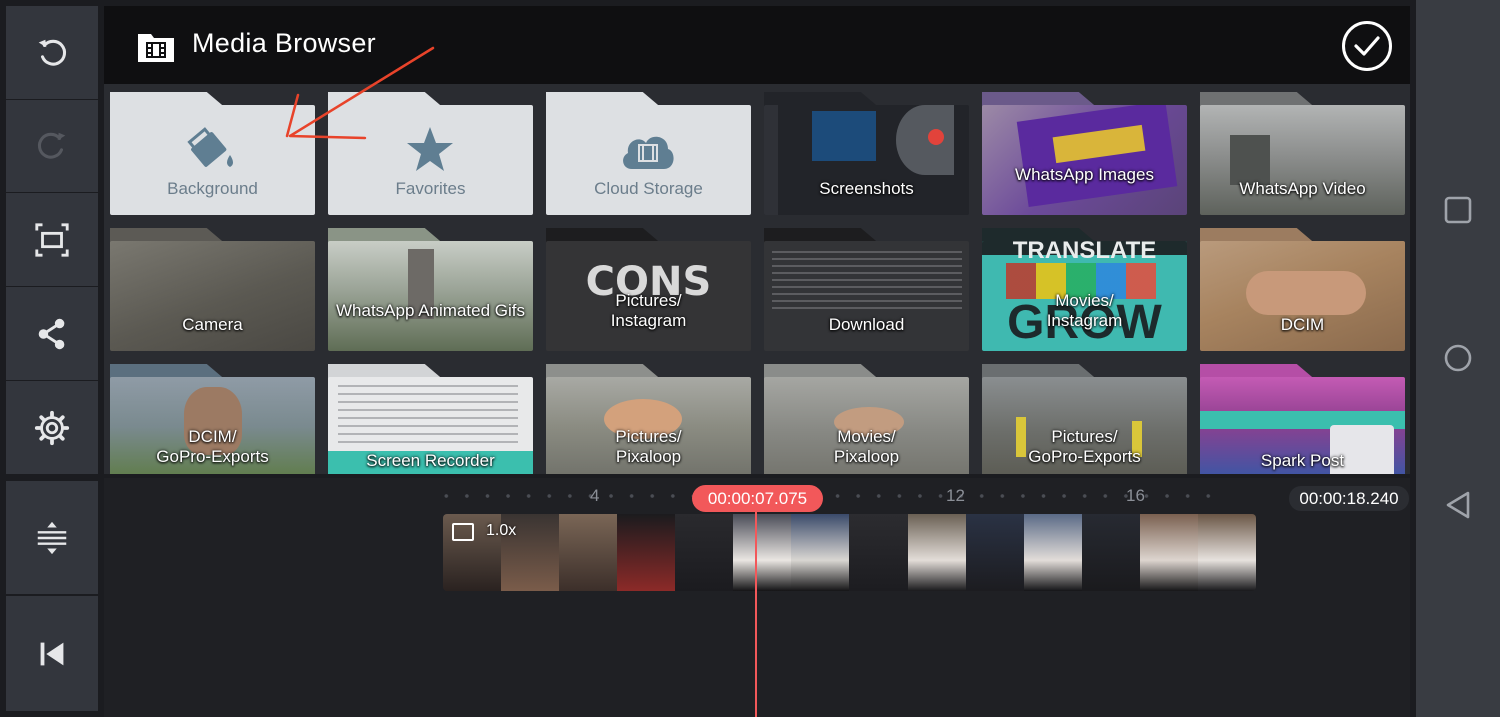 The width and height of the screenshot is (1500, 717). Describe the element at coordinates (430, 149) in the screenshot. I see `star-icon` at that location.